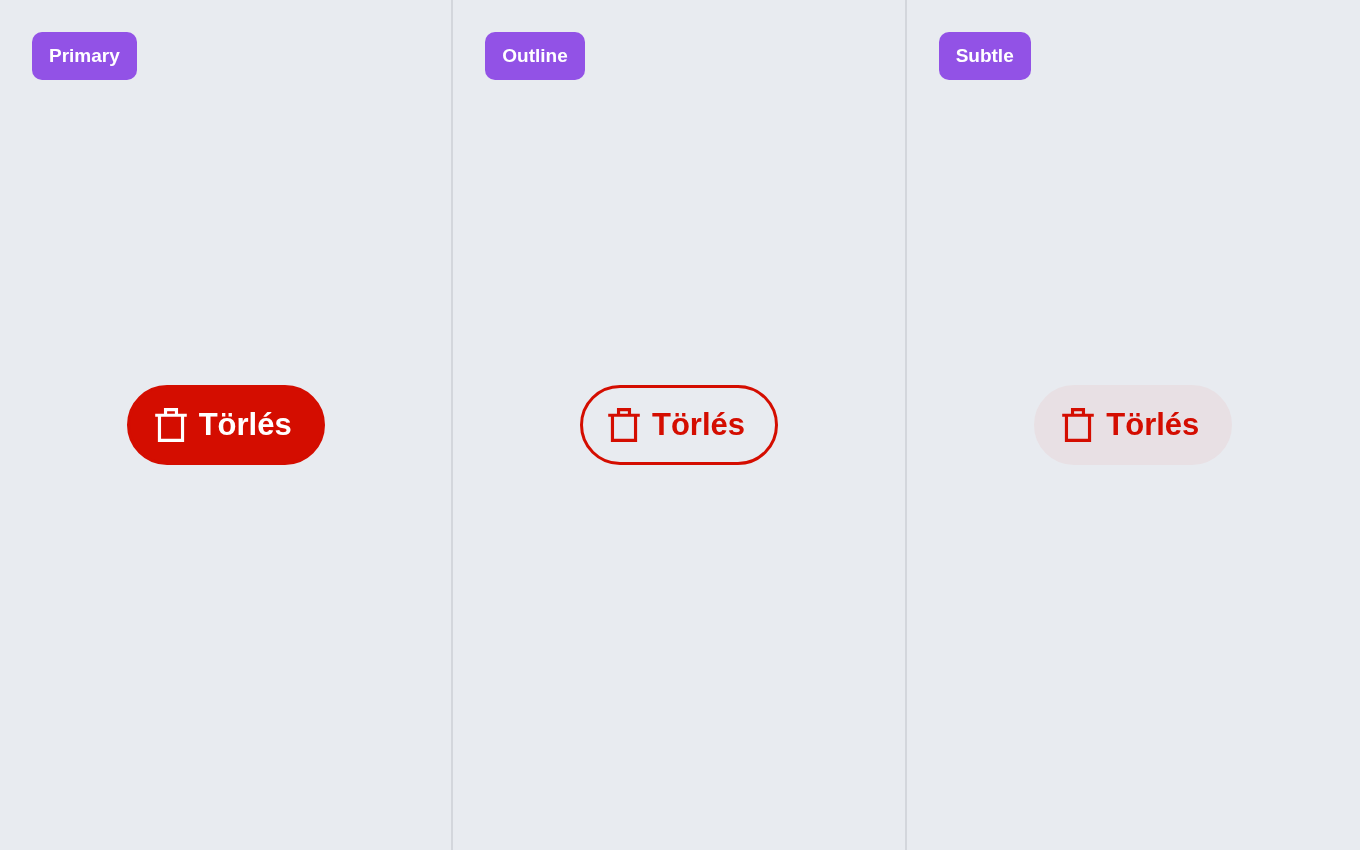  What do you see at coordinates (84, 56) in the screenshot?
I see `variant-label: Primary` at bounding box center [84, 56].